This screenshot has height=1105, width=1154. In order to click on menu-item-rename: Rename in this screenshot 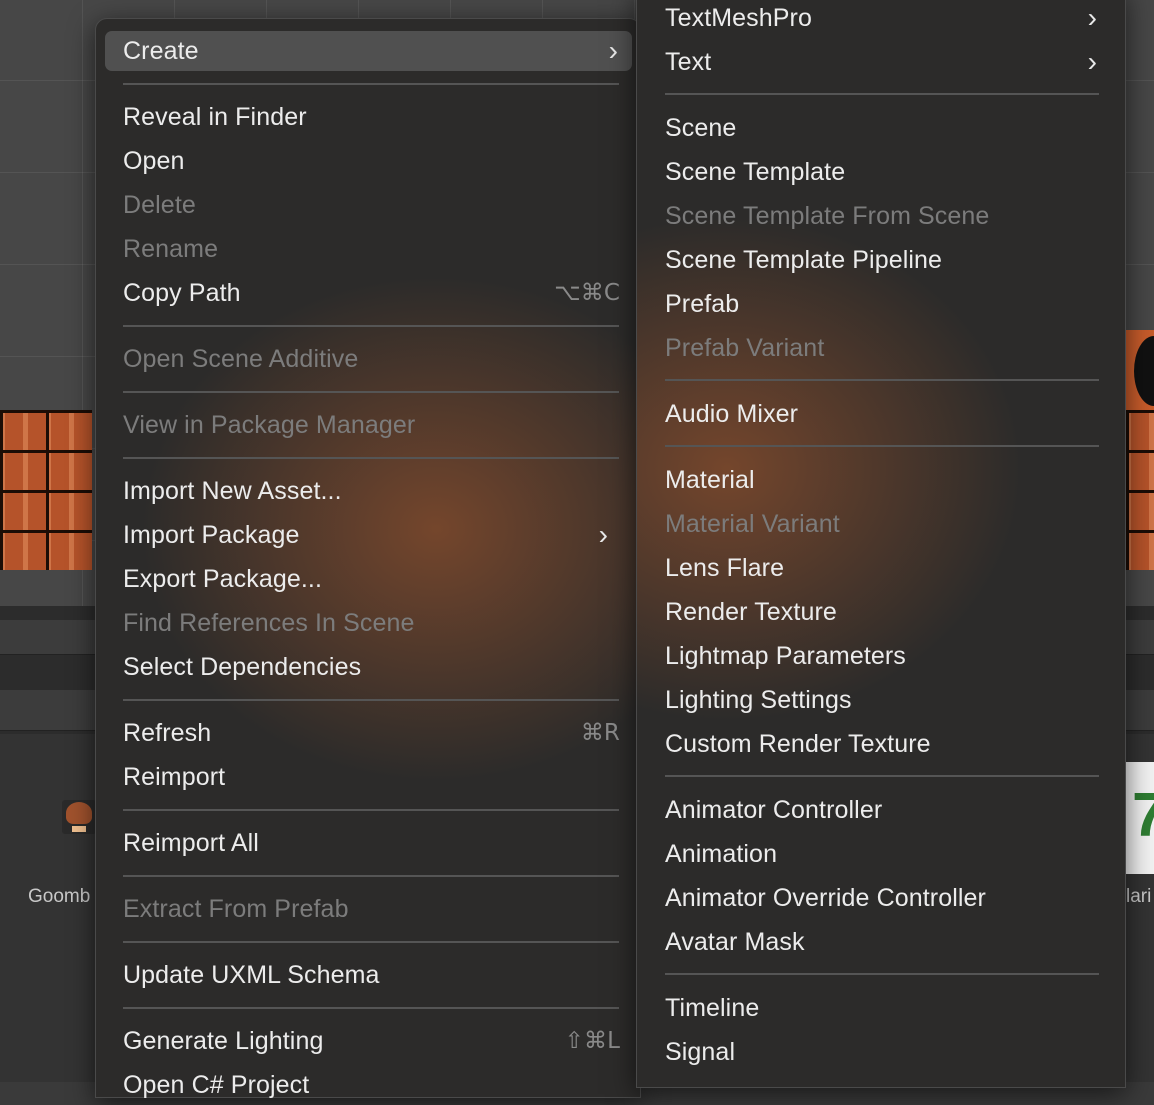, I will do `click(374, 249)`.